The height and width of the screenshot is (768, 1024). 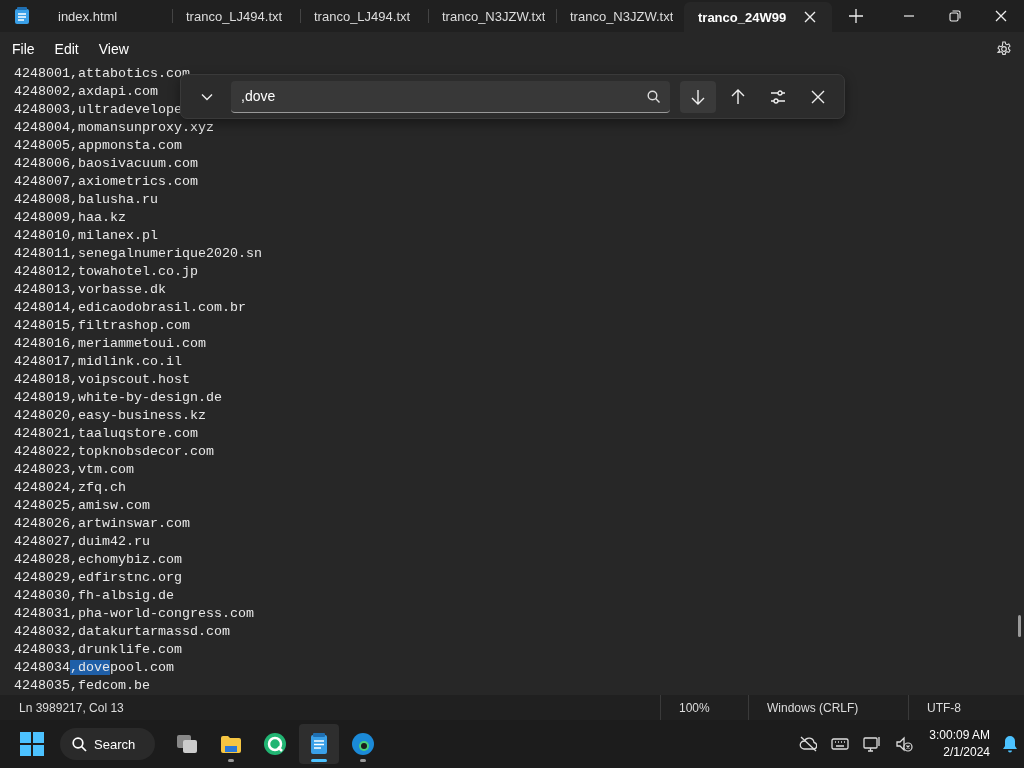 What do you see at coordinates (904, 744) in the screenshot?
I see `volume-muted-icon` at bounding box center [904, 744].